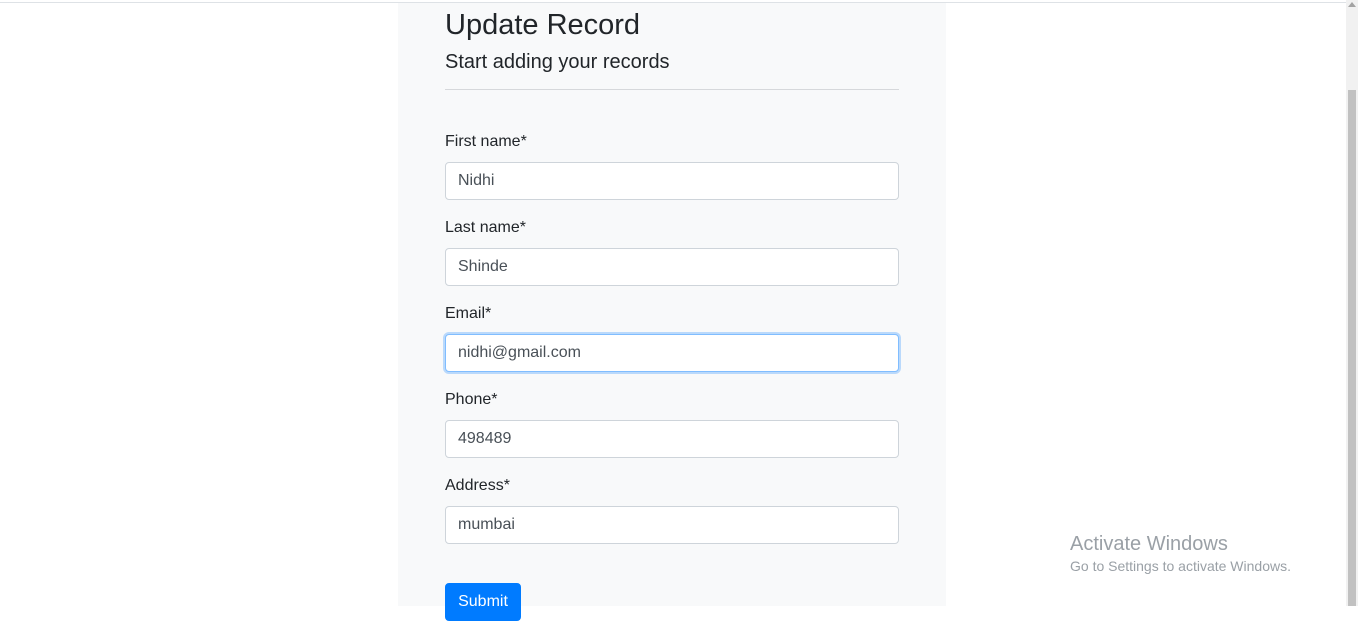  I want to click on watermark-subtitle: Go to Settings to activate Windows., so click(1180, 566).